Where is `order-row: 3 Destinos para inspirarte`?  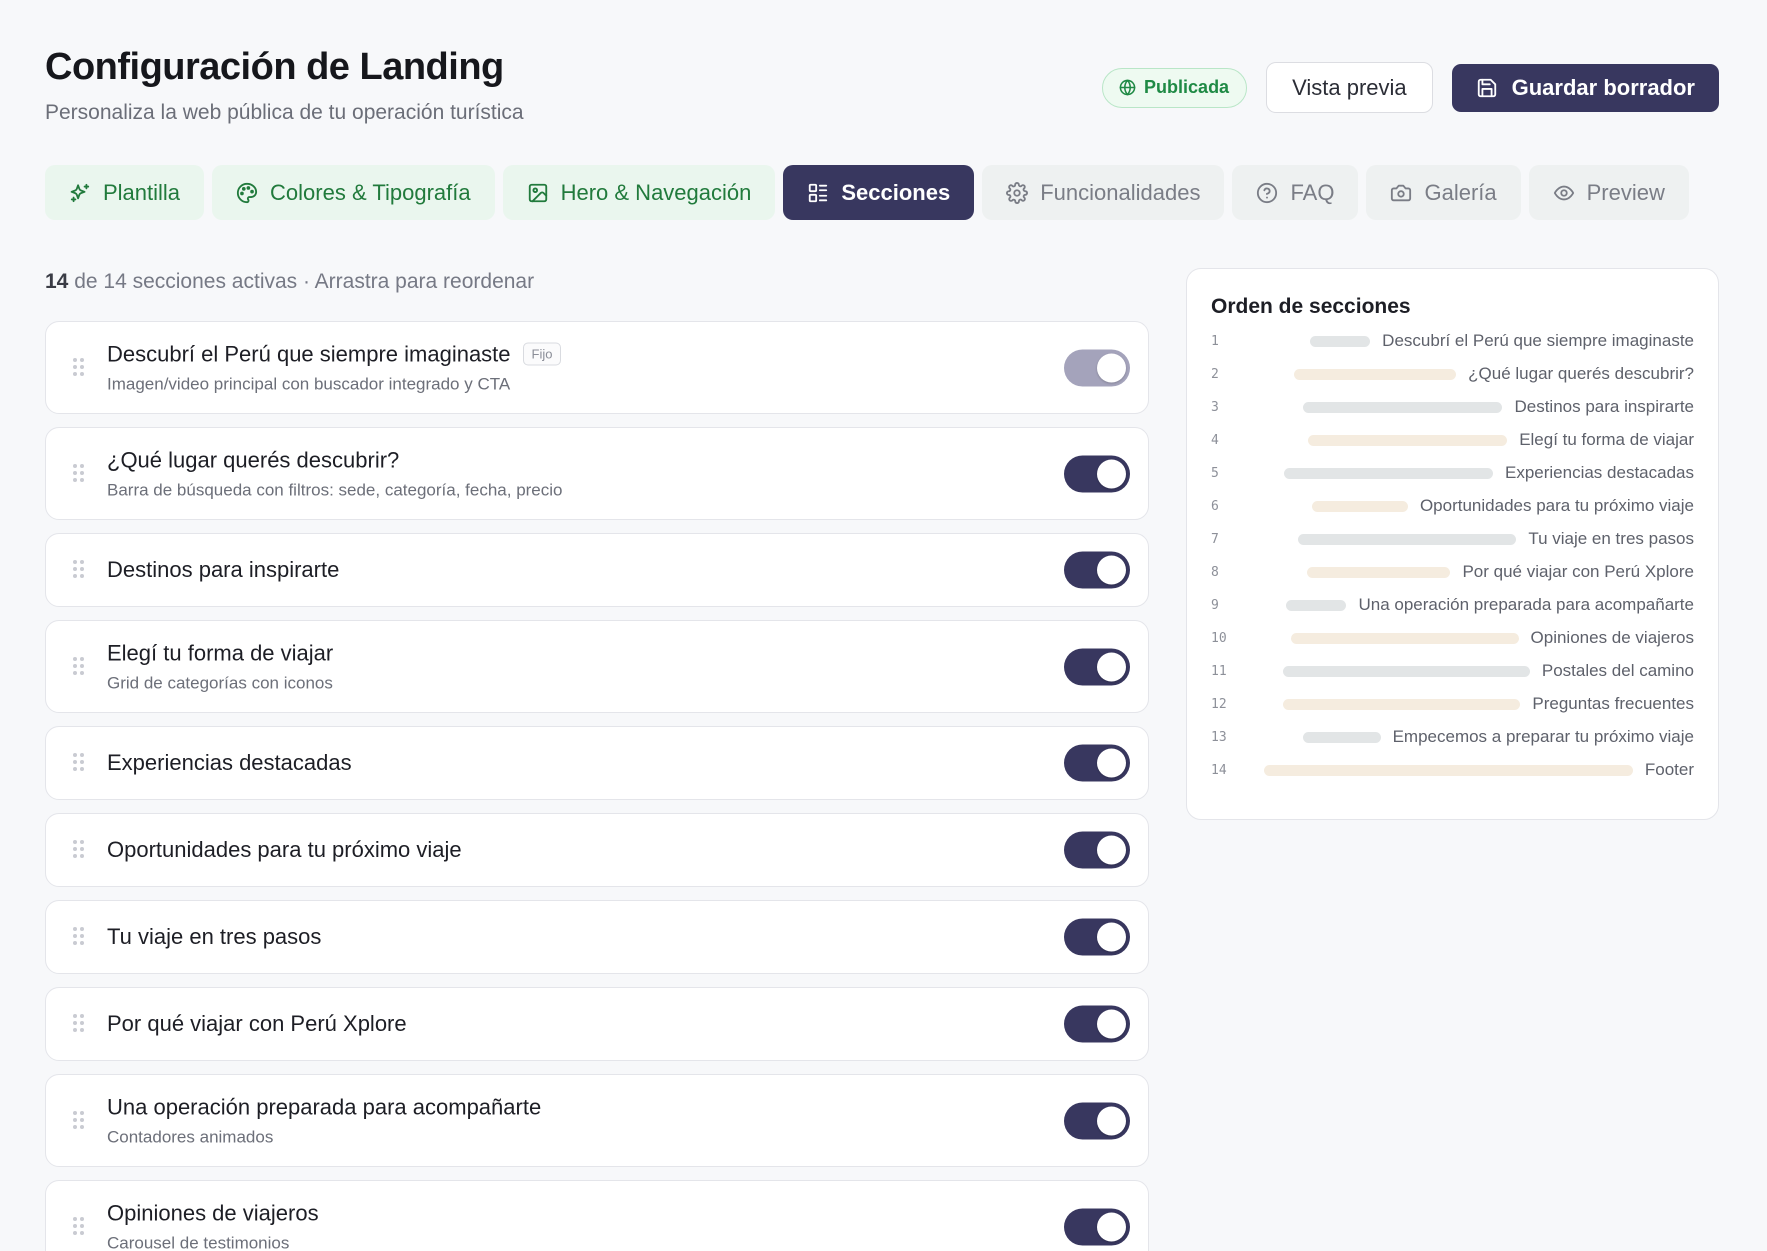
order-row: 3 Destinos para inspirarte is located at coordinates (1452, 407).